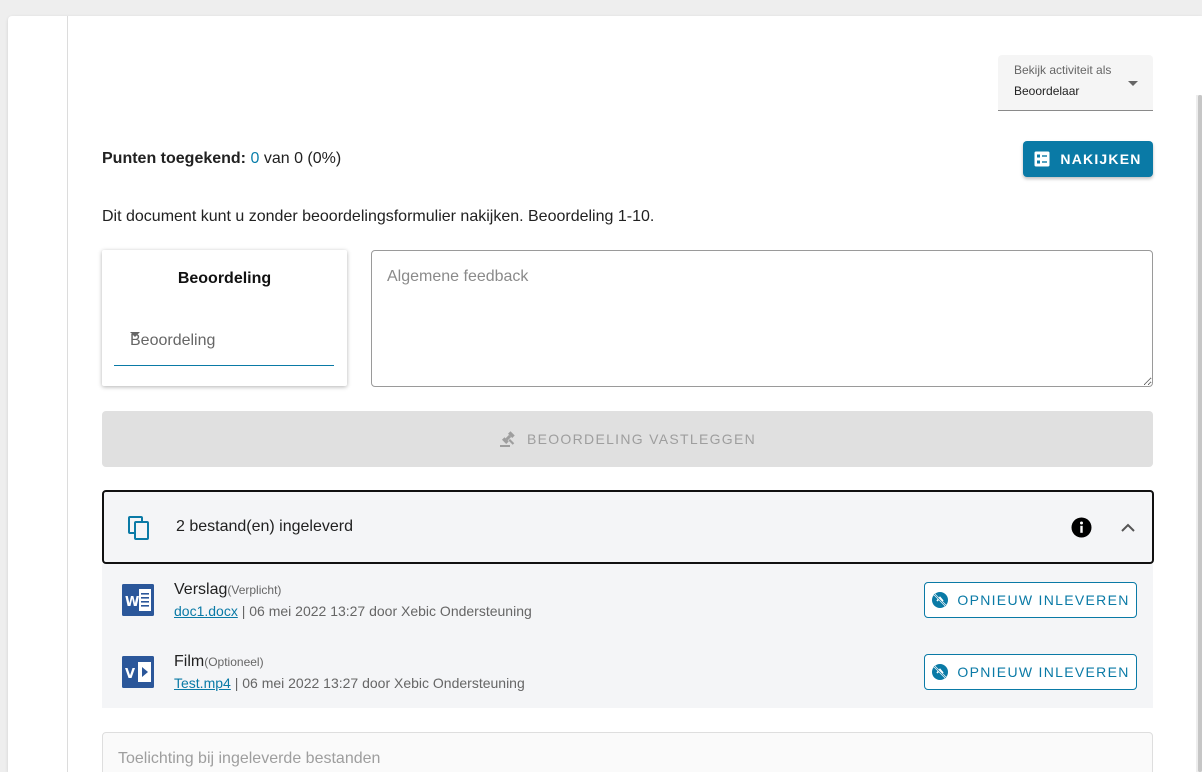 Image resolution: width=1202 pixels, height=772 pixels. What do you see at coordinates (628, 527) in the screenshot?
I see `submitted-files-header: 2 bestand(en) ingeleverd` at bounding box center [628, 527].